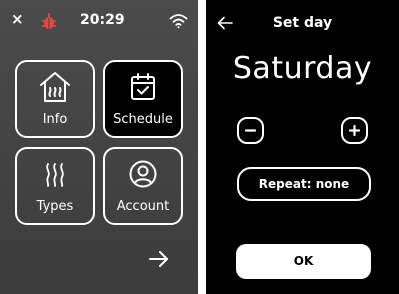 The height and width of the screenshot is (294, 399). What do you see at coordinates (49, 21) in the screenshot?
I see `bug-icon` at bounding box center [49, 21].